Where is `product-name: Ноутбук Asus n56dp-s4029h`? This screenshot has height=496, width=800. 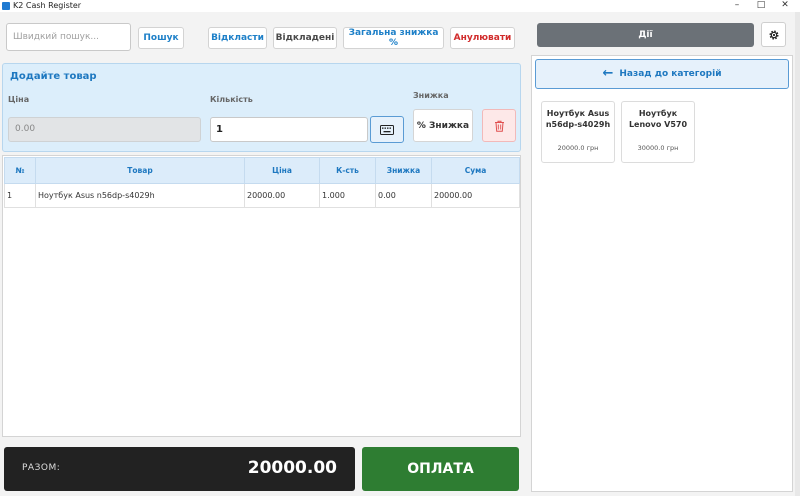 product-name: Ноутбук Asus n56dp-s4029h is located at coordinates (578, 119).